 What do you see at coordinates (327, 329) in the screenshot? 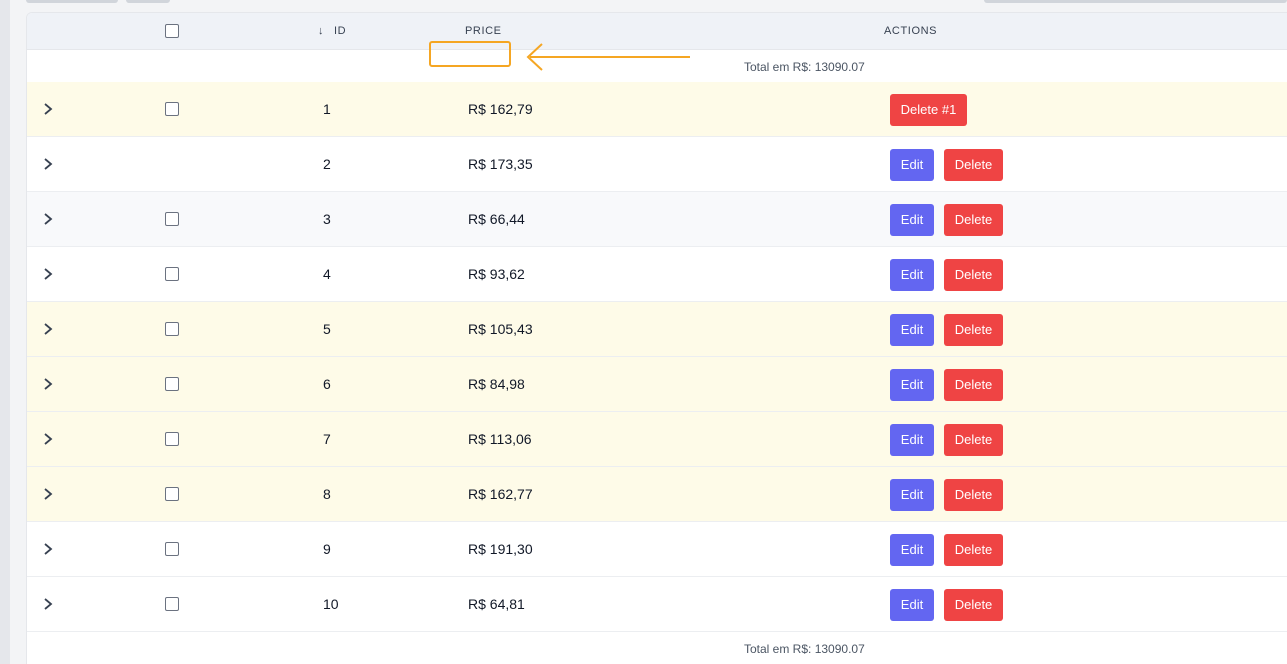
I see `cell-id: 5` at bounding box center [327, 329].